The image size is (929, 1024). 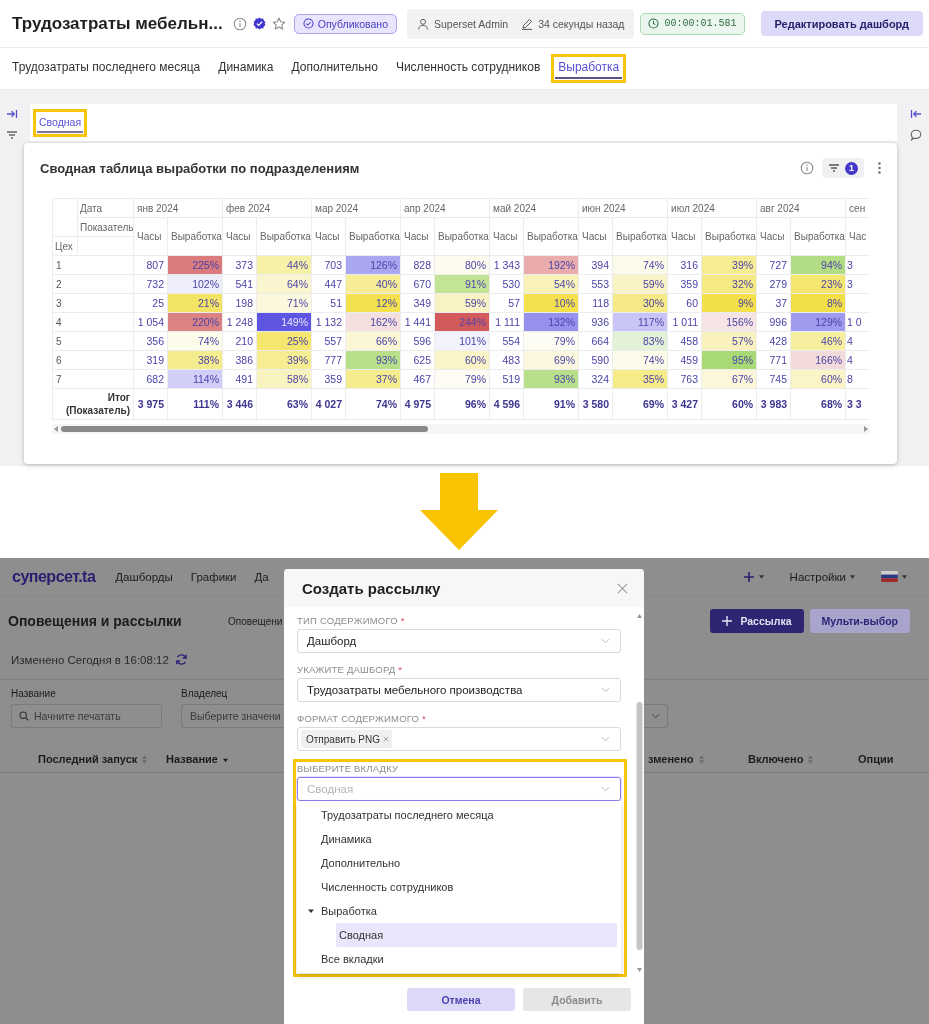 I want to click on table-cell: 519, so click(x=506, y=379).